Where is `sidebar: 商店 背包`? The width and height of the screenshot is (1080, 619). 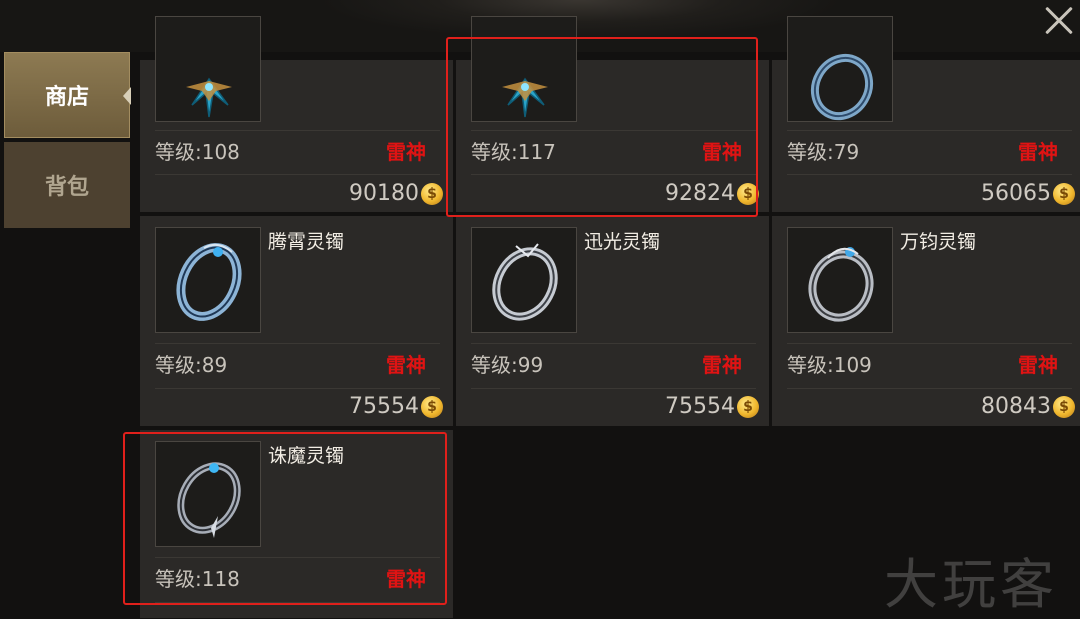
sidebar: 商店 背包 is located at coordinates (66, 335).